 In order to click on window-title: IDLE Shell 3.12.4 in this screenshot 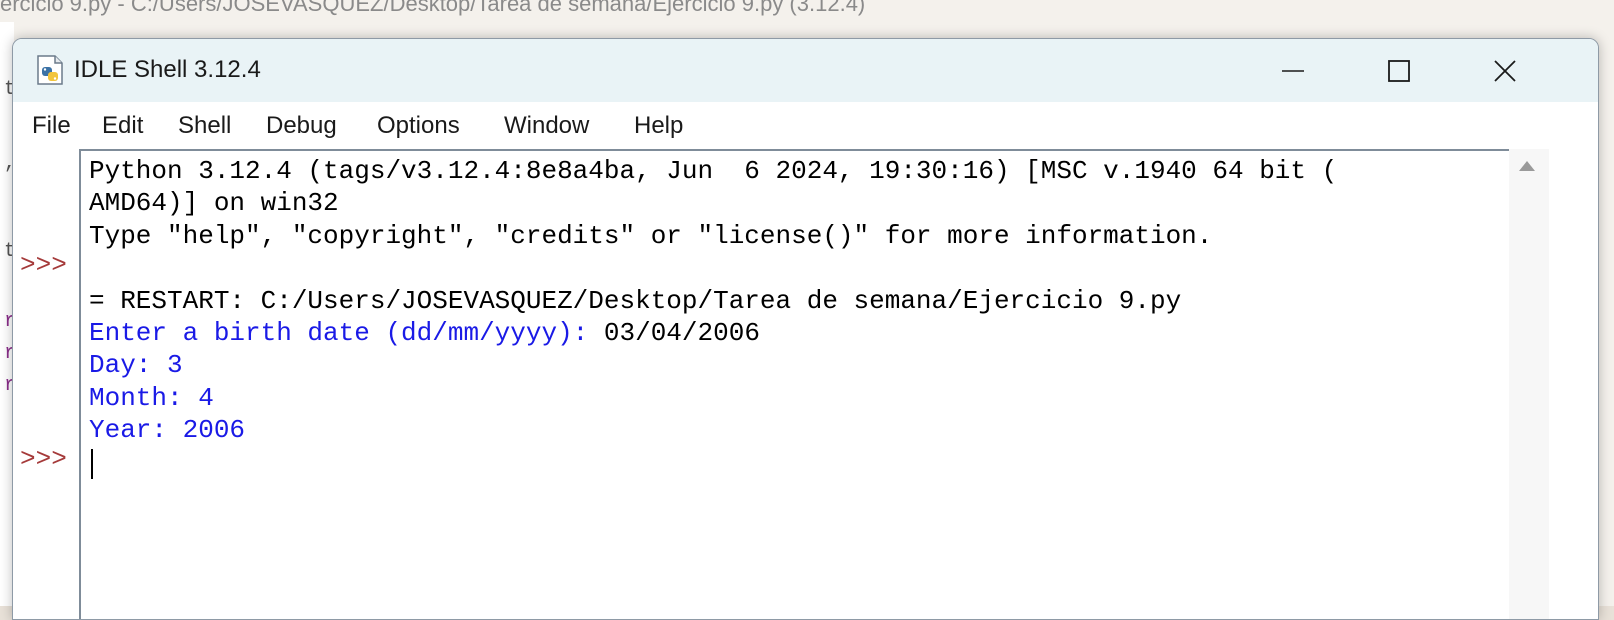, I will do `click(167, 69)`.